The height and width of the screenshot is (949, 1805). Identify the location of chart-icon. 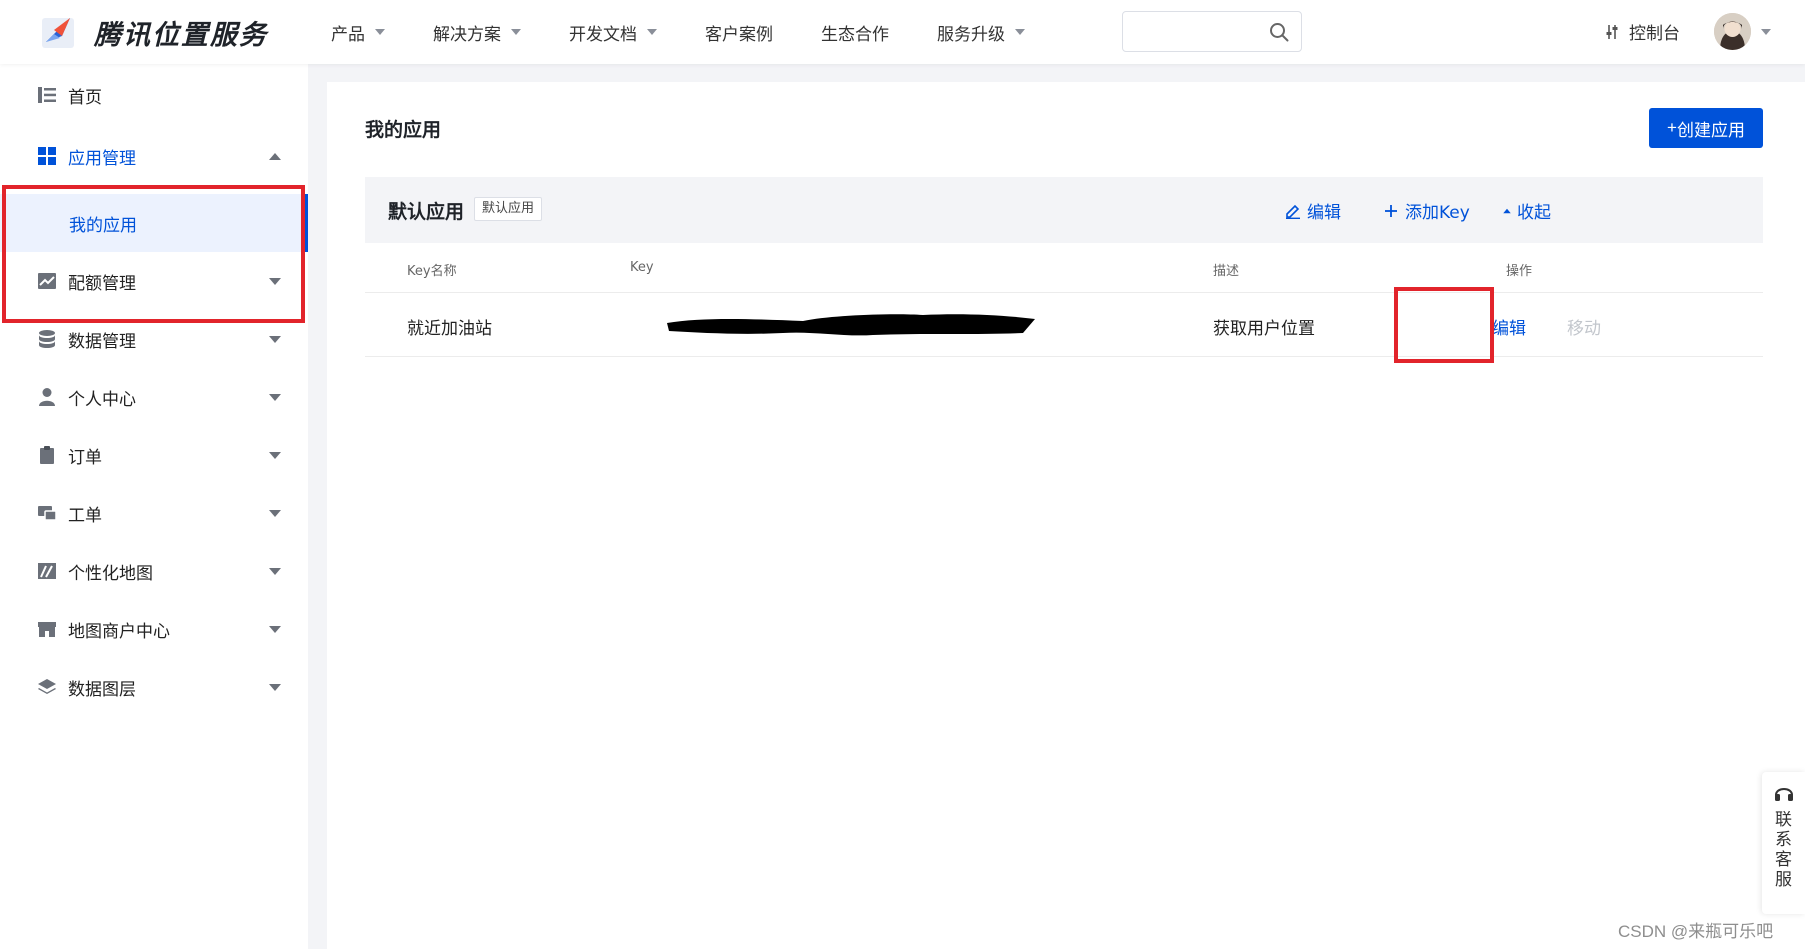
(47, 281).